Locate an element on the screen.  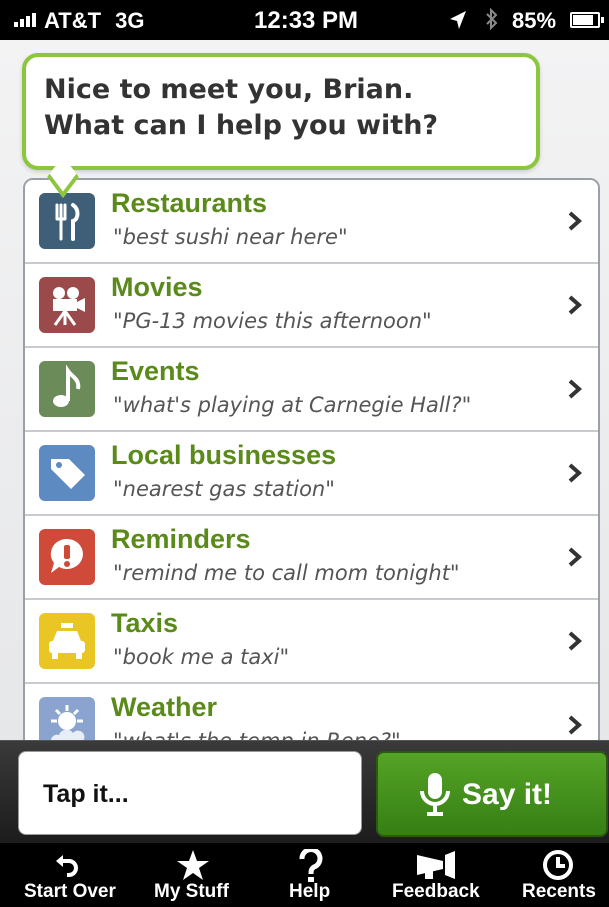
undo-arrow-icon is located at coordinates (67, 866).